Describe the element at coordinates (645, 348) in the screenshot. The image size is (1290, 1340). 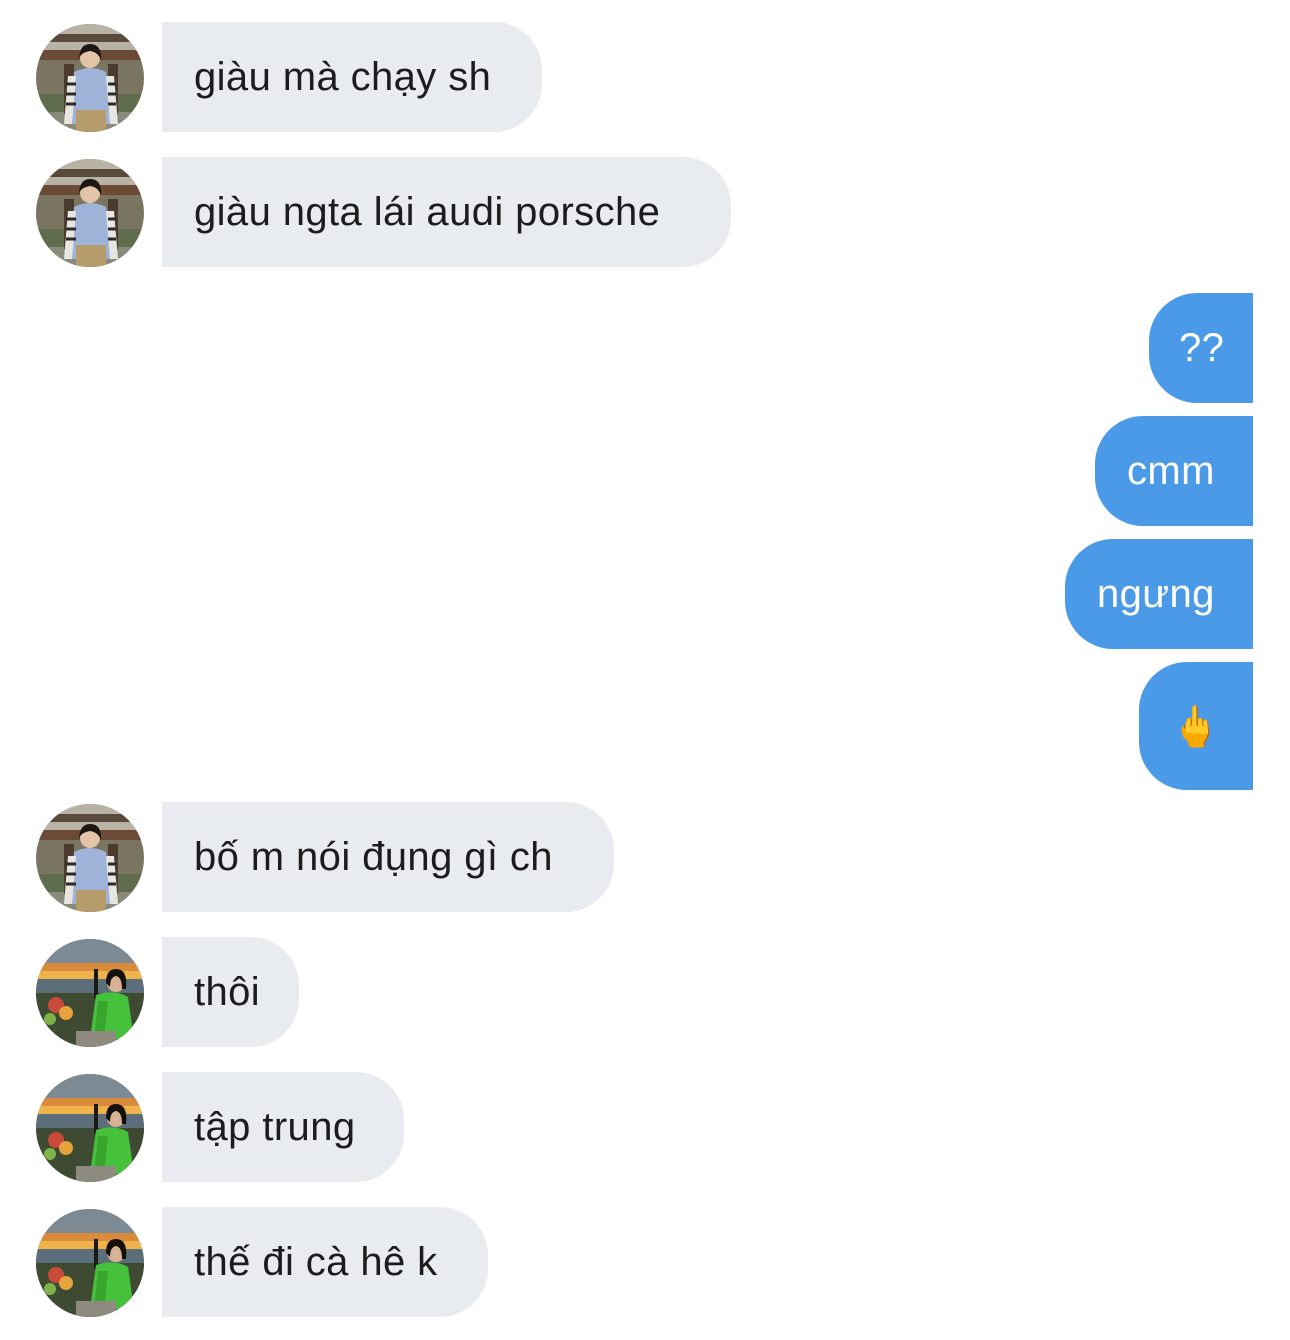
I see `message-row-outgoing: ??` at that location.